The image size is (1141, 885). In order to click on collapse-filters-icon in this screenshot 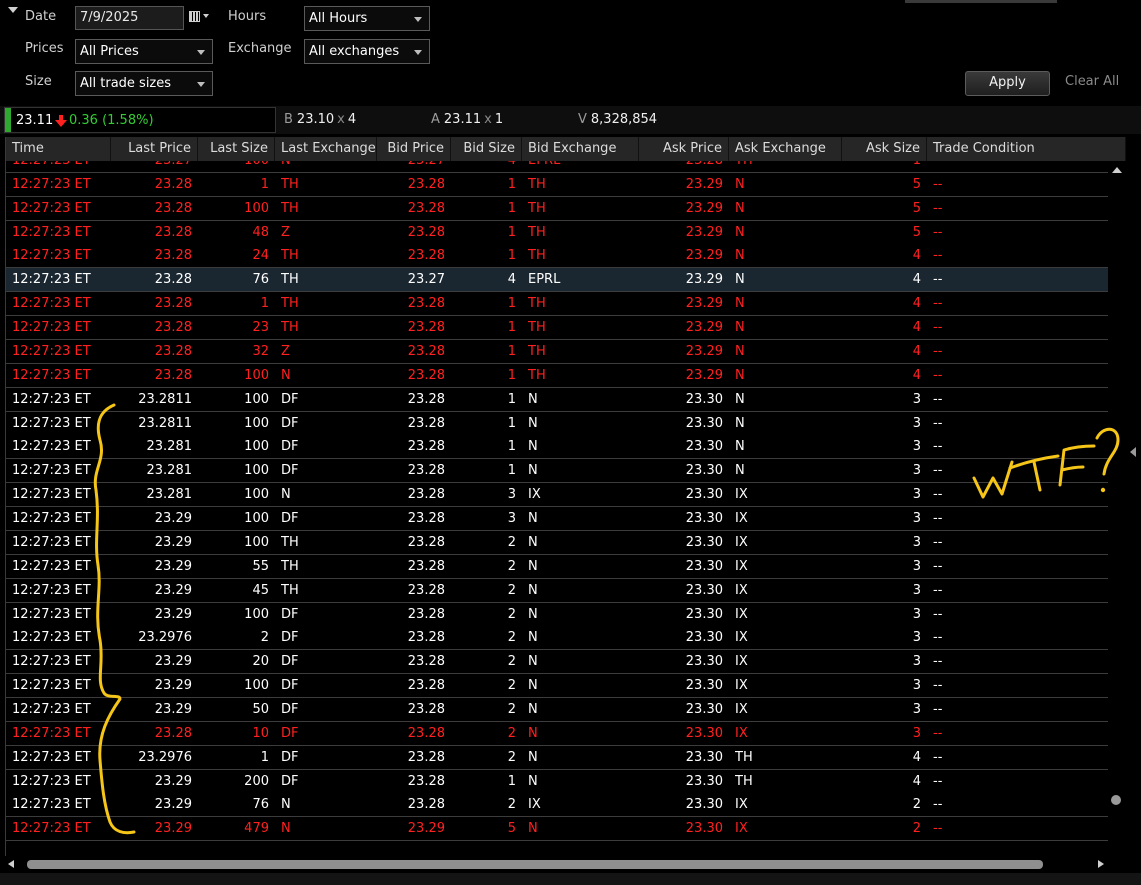, I will do `click(13, 10)`.